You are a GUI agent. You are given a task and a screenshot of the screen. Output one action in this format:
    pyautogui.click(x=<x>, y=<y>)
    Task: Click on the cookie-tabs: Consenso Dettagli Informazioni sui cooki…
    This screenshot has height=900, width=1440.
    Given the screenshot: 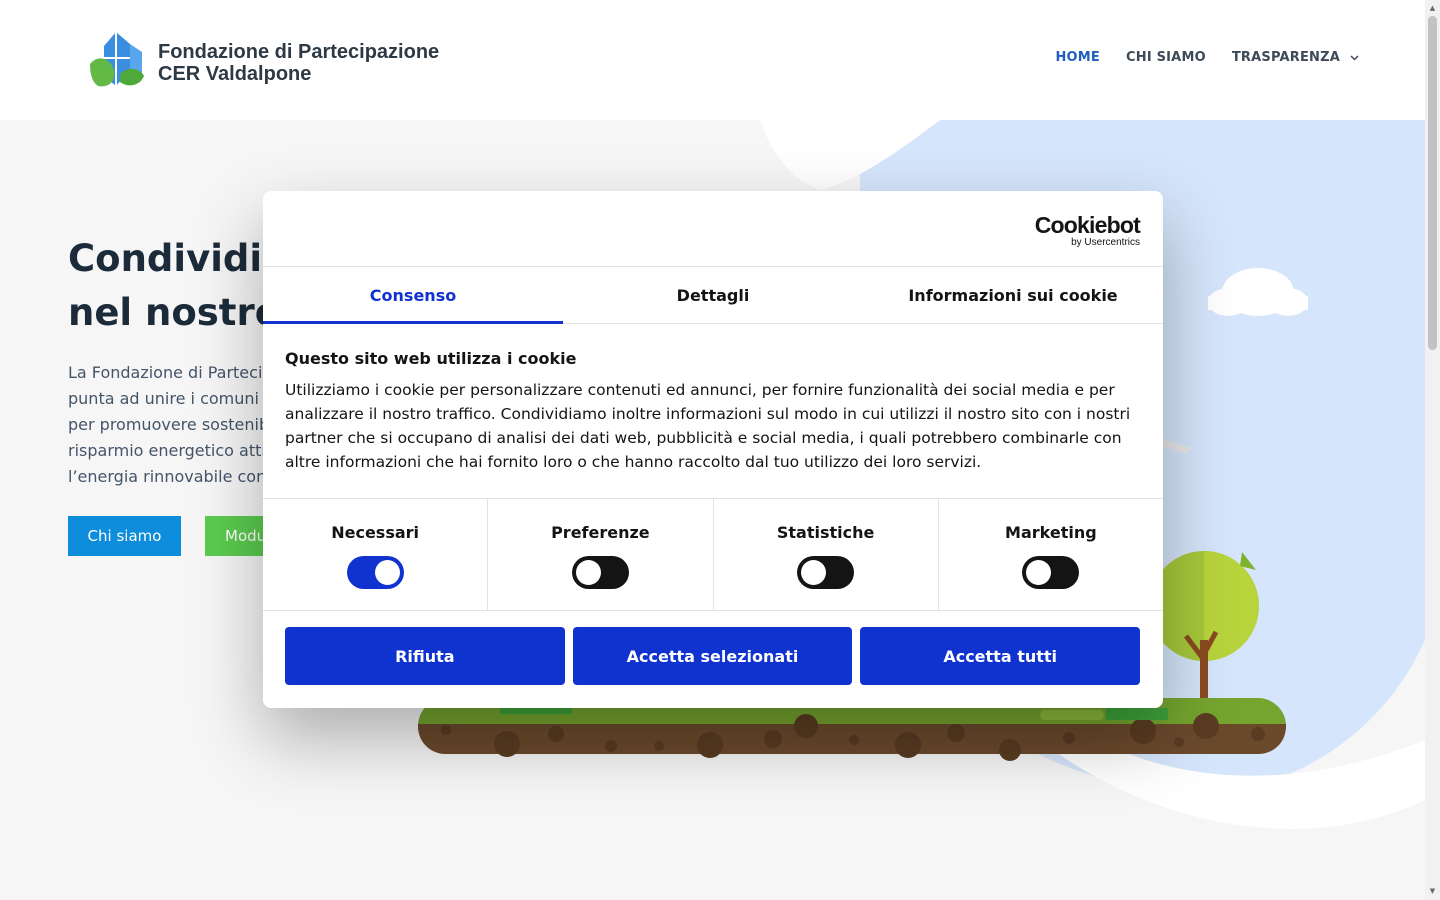 What is the action you would take?
    pyautogui.click(x=713, y=295)
    